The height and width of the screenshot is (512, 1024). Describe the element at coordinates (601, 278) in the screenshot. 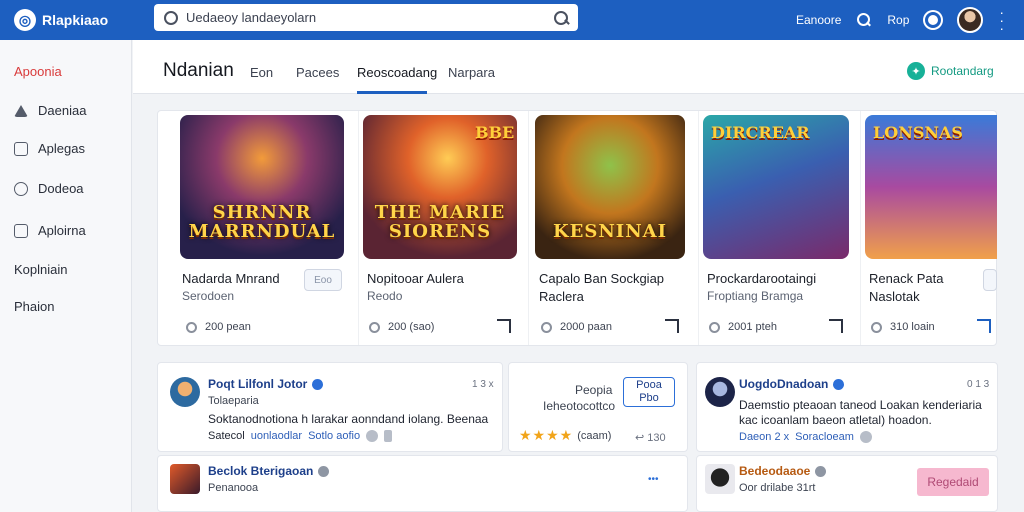

I see `game-name: Capalo Ban Sockgiap` at that location.